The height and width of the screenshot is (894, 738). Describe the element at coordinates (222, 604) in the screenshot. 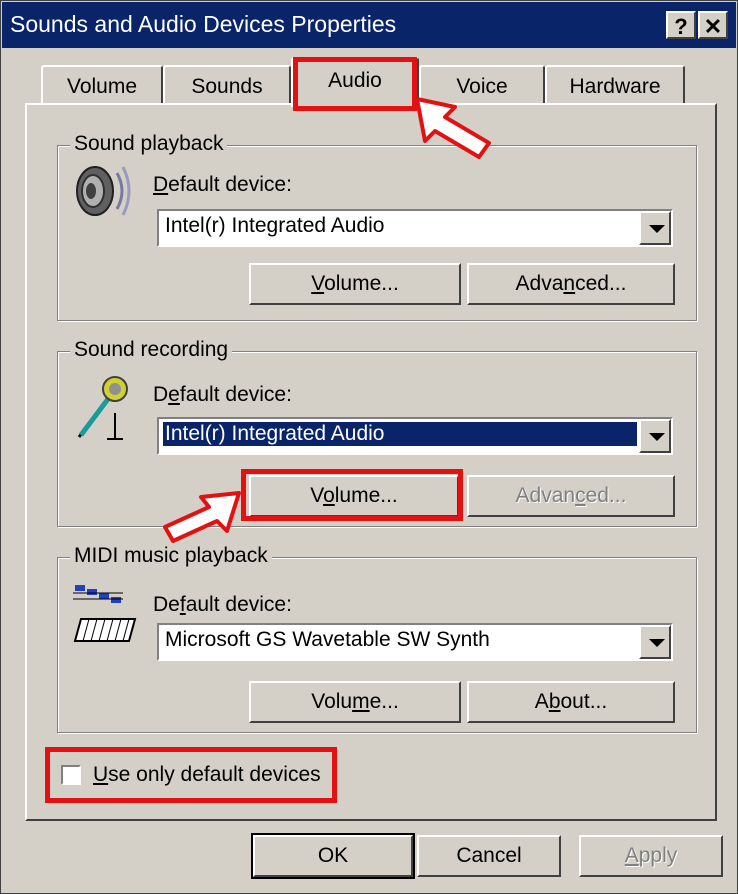

I see `midi-default-device-label: Default device:` at that location.